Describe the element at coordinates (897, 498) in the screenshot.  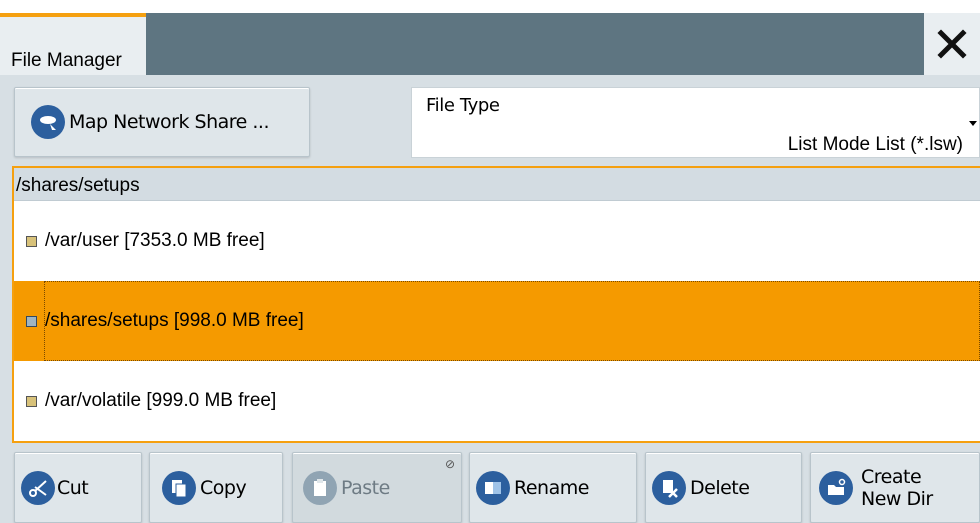
I see `create-new-dir-line2: New Dir` at that location.